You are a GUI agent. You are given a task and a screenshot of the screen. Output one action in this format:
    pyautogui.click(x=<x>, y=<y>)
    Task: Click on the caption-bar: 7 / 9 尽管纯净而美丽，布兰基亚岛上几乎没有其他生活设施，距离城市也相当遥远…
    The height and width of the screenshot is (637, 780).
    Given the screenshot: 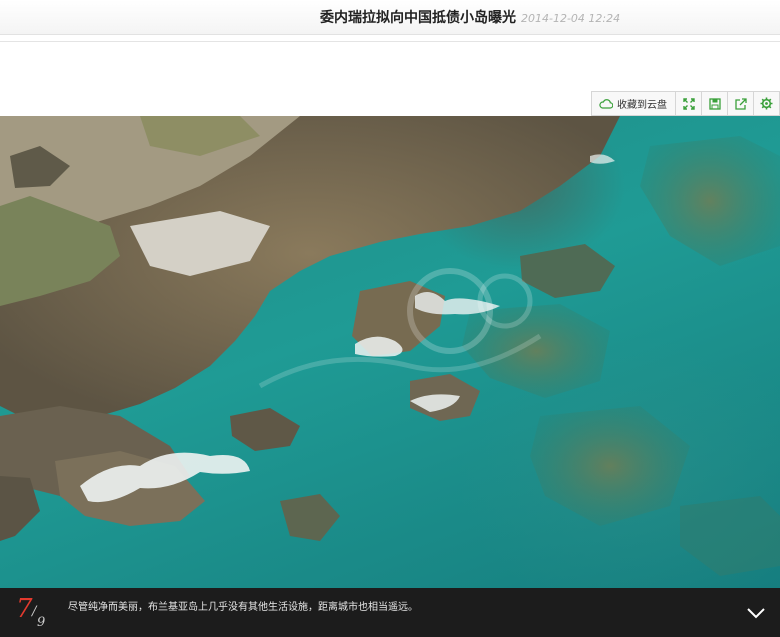 What is the action you would take?
    pyautogui.click(x=390, y=612)
    